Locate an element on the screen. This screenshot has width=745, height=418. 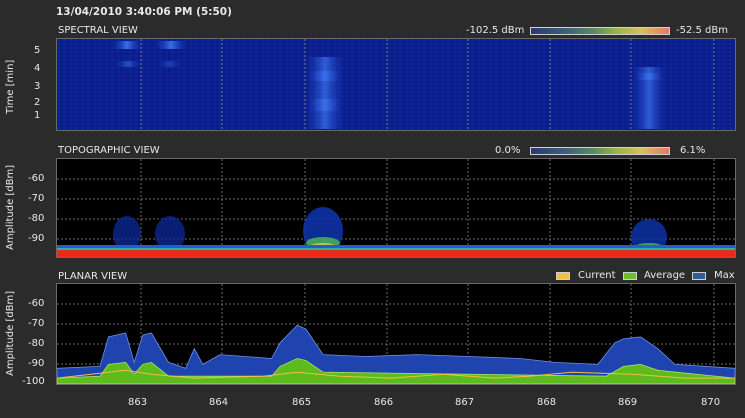
planar-y-tick: -80 is located at coordinates (36, 343).